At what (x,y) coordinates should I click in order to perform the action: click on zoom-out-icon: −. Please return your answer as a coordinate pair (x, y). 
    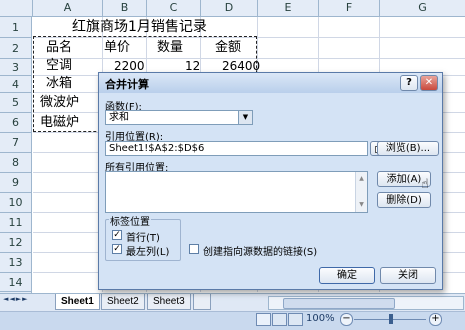
    Looking at the image, I should click on (346, 319).